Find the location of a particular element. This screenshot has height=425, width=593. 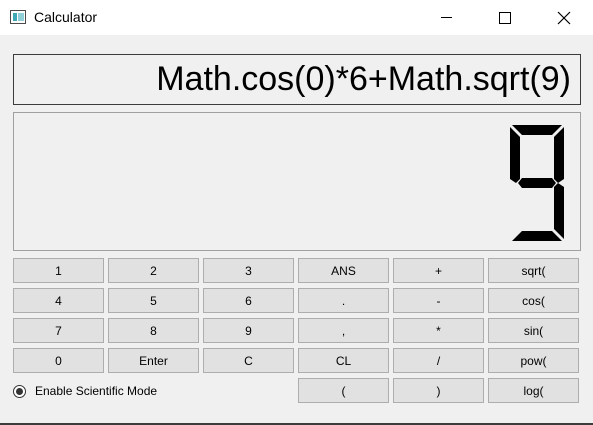

digit-8-button: 8 is located at coordinates (153, 330).